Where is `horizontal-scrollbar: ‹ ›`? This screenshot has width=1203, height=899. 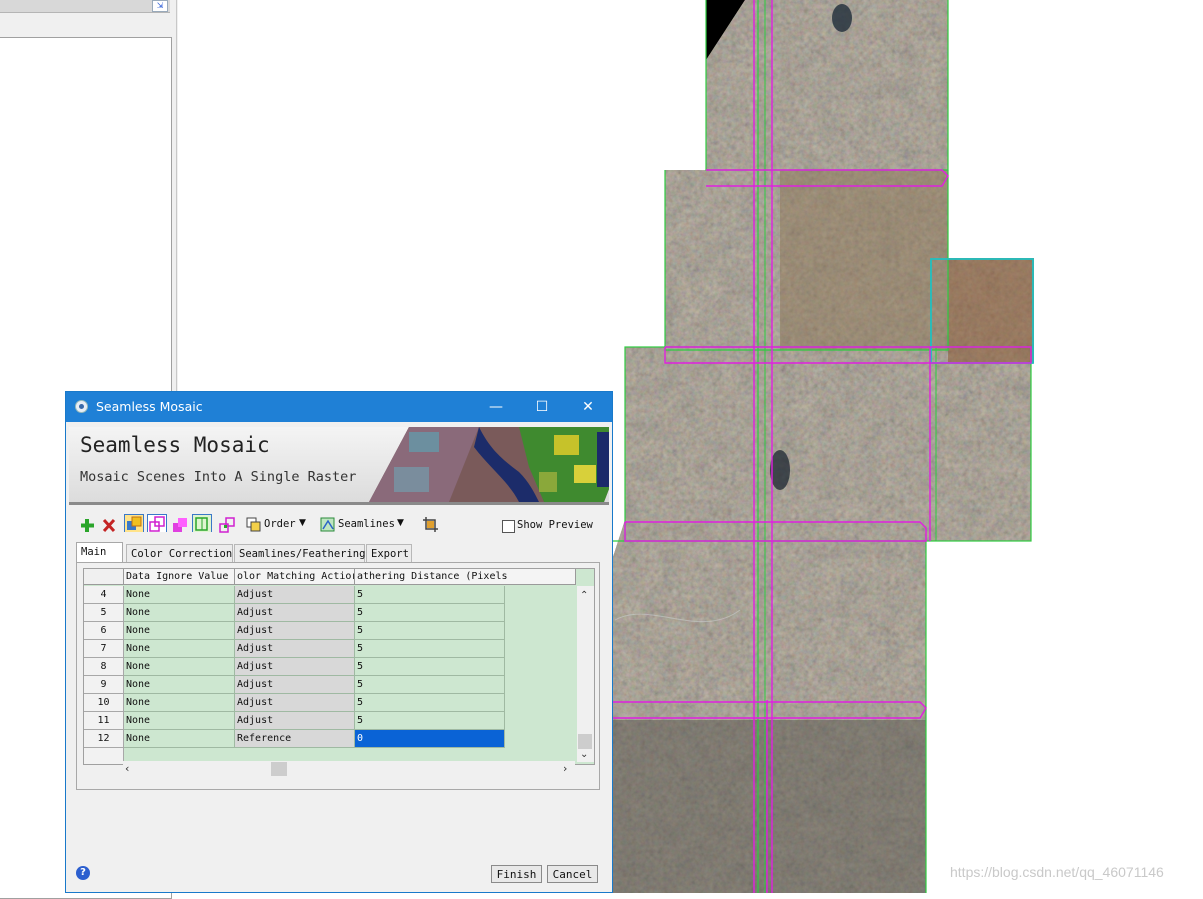
horizontal-scrollbar: ‹ › is located at coordinates (349, 769).